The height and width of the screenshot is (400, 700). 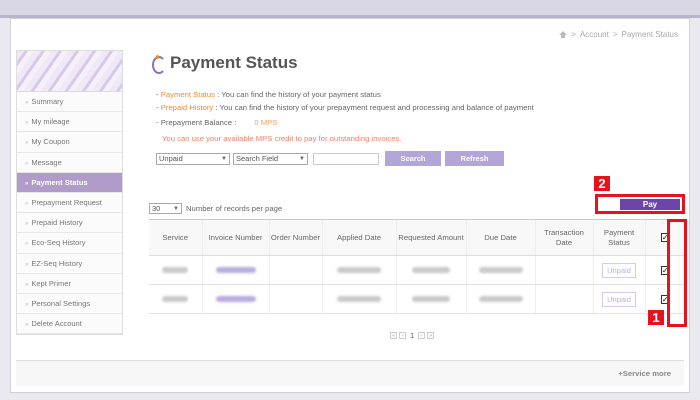 I want to click on sidebar-banner, so click(x=69, y=71).